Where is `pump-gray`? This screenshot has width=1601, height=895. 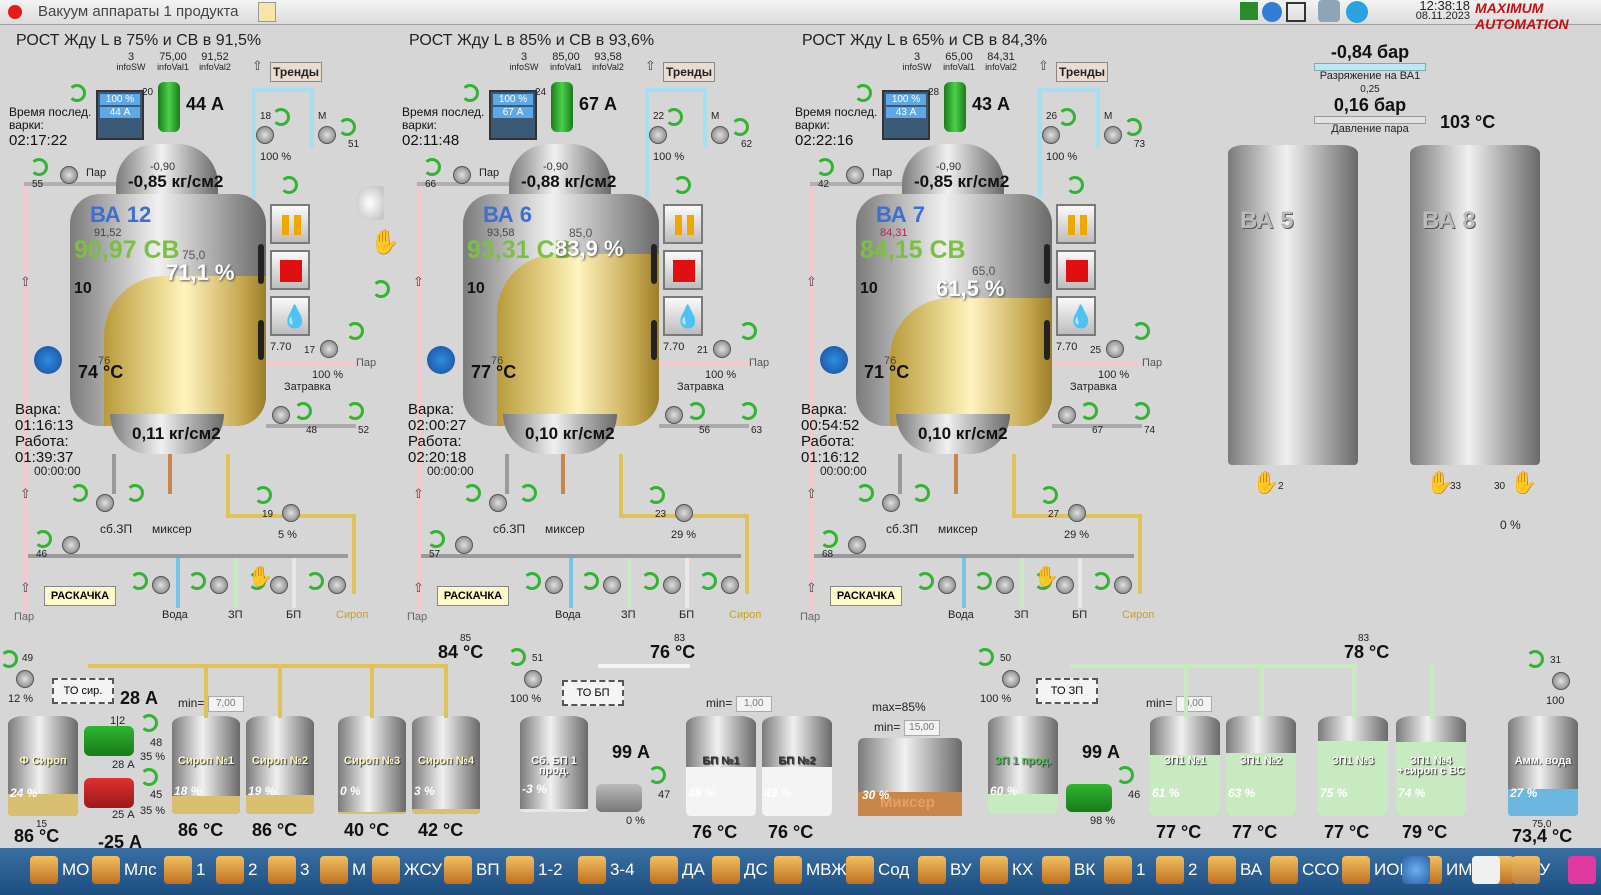 pump-gray is located at coordinates (619, 798).